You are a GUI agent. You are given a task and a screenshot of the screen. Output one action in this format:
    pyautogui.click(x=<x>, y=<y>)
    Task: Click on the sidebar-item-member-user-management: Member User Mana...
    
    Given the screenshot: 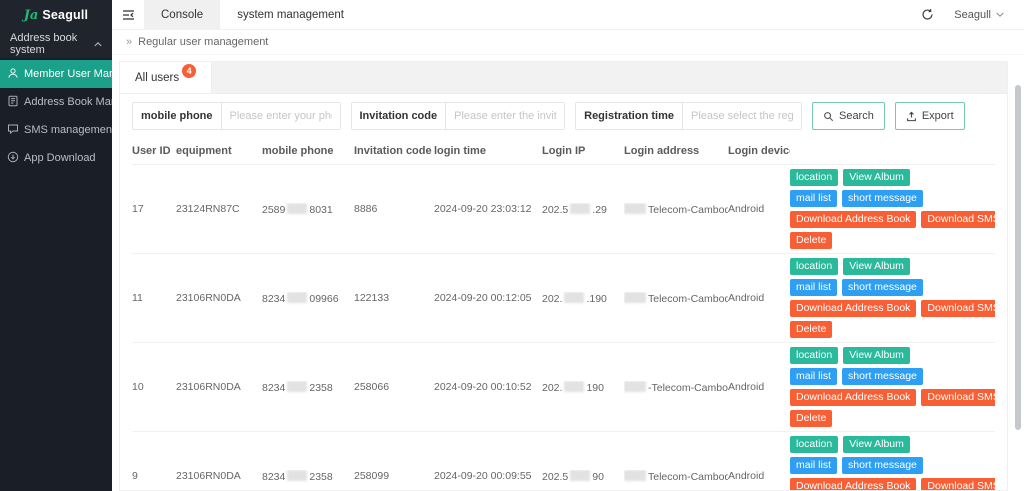 What is the action you would take?
    pyautogui.click(x=56, y=74)
    